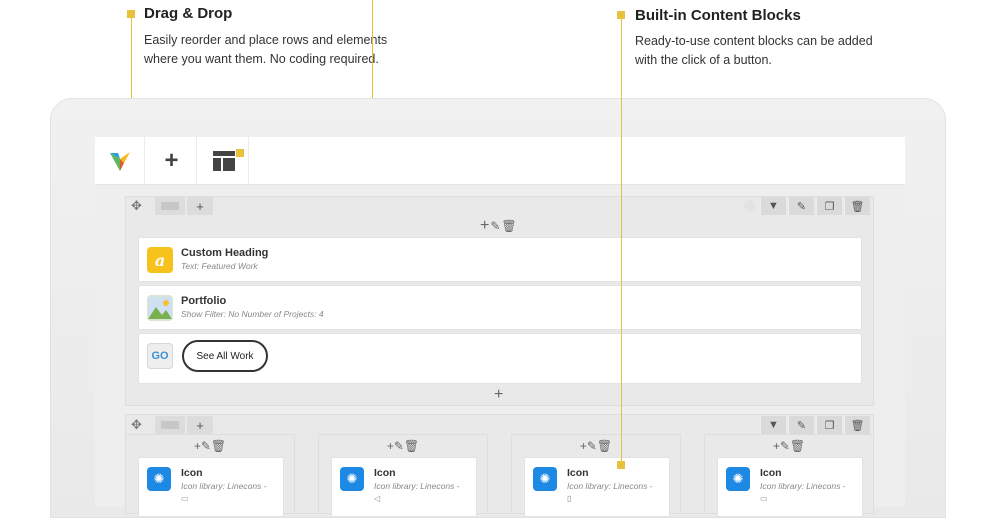 The width and height of the screenshot is (1000, 518). What do you see at coordinates (621, 465) in the screenshot?
I see `content-blocks-target-bullet` at bounding box center [621, 465].